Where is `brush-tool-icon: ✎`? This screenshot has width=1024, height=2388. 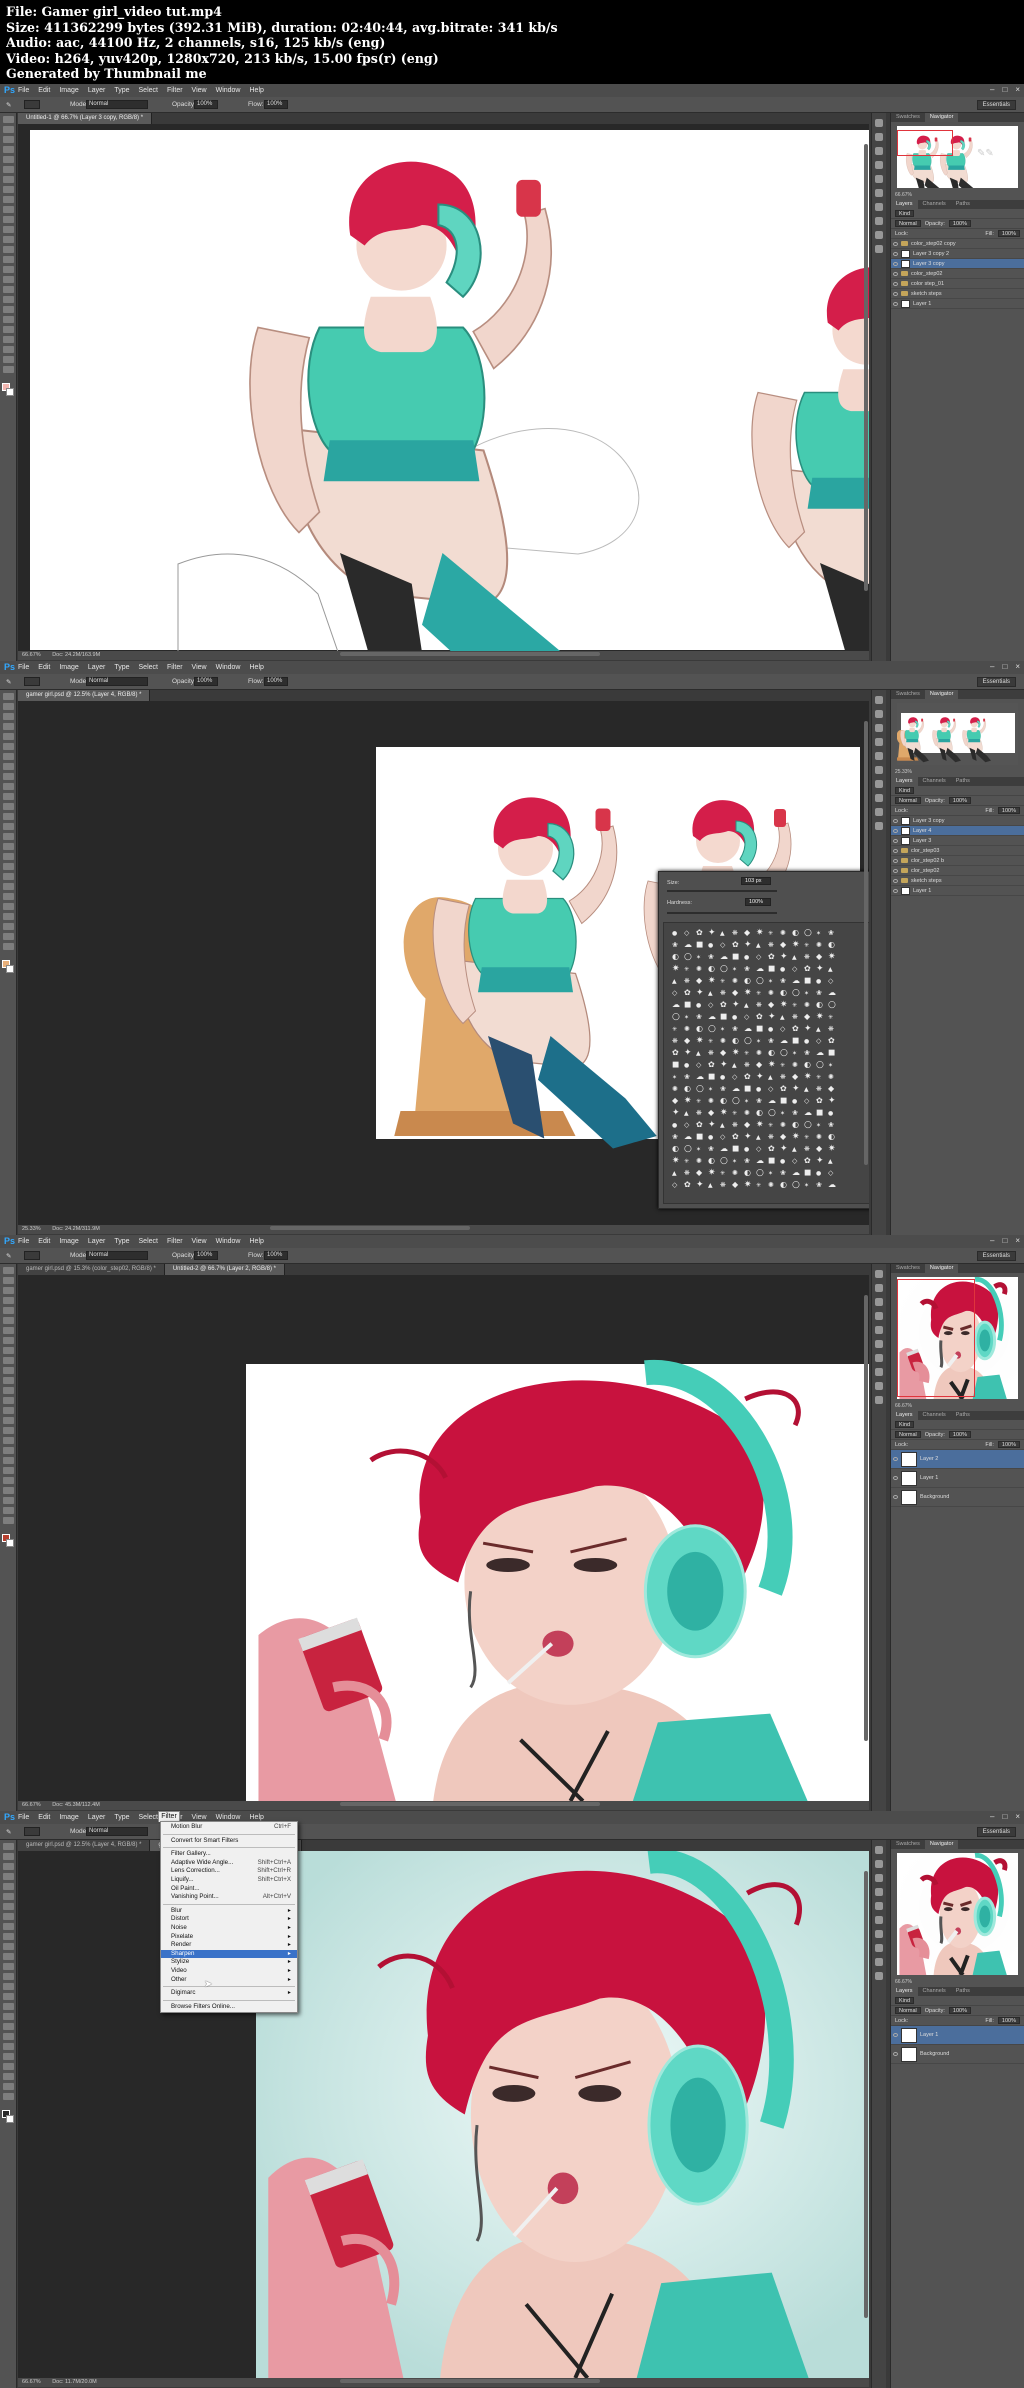
brush-tool-icon: ✎ is located at coordinates (8, 1832).